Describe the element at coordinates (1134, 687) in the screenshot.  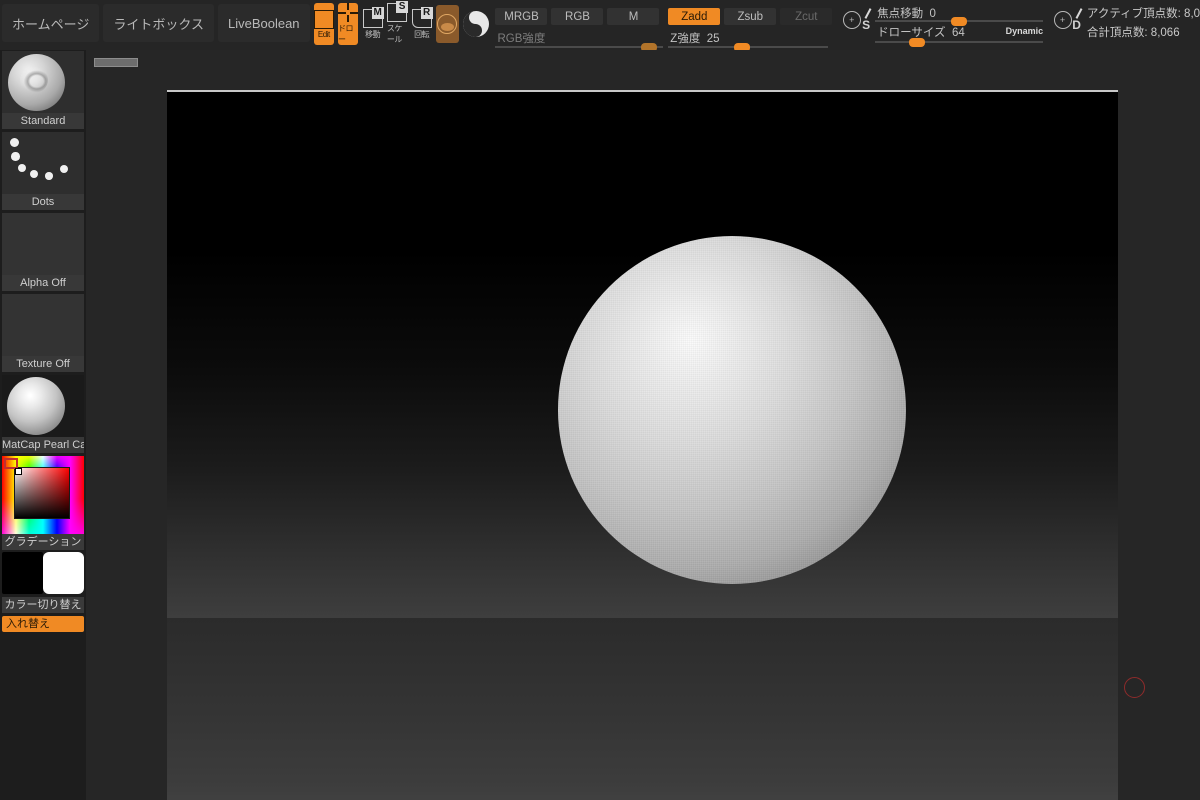
I see `brush-cursor-icon` at that location.